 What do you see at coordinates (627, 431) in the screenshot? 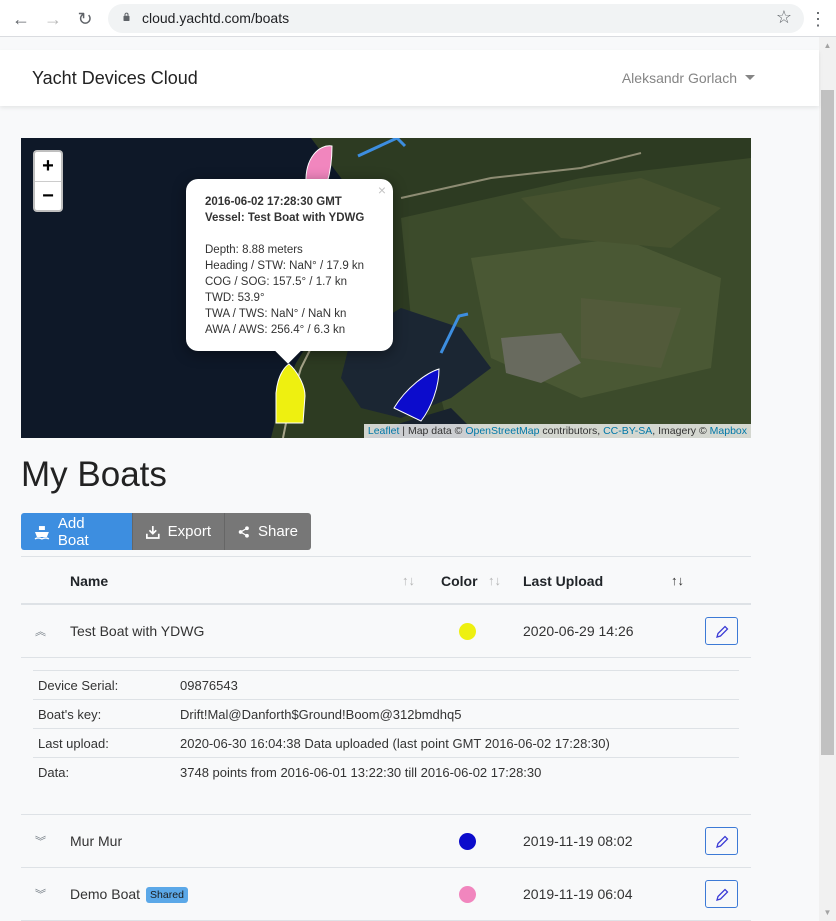
I see `ccbysa-link: CC-BY-SA` at bounding box center [627, 431].